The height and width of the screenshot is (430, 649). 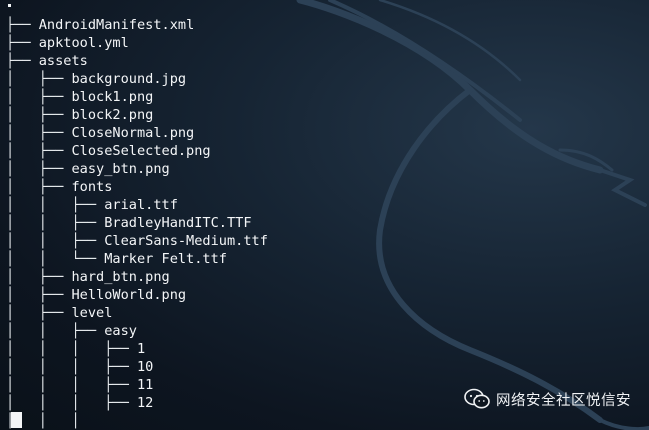 I want to click on file-name: BradleyHandITC.TTF, so click(x=178, y=223).